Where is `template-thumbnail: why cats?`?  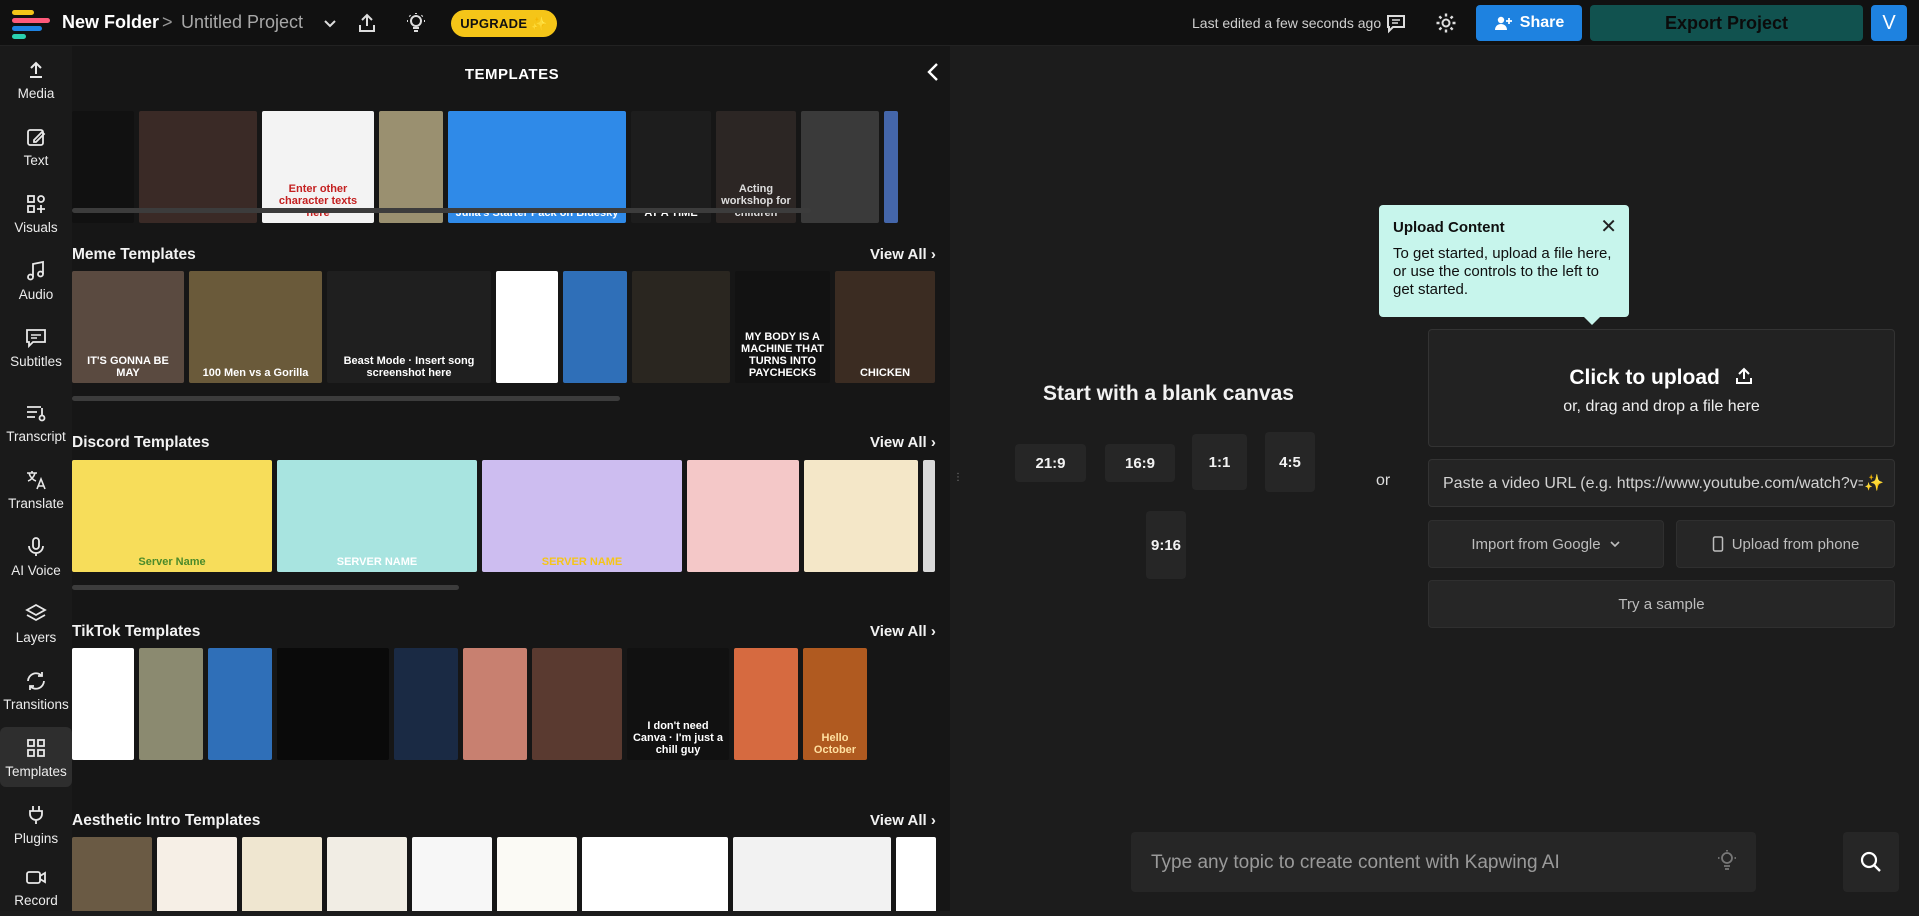
template-thumbnail: why cats? is located at coordinates (197, 874).